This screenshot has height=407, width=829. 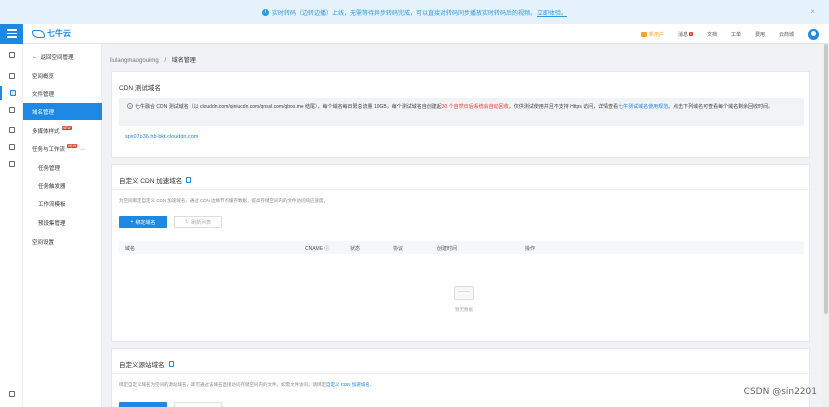 What do you see at coordinates (140, 88) in the screenshot?
I see `card-title: CDN 测试域名` at bounding box center [140, 88].